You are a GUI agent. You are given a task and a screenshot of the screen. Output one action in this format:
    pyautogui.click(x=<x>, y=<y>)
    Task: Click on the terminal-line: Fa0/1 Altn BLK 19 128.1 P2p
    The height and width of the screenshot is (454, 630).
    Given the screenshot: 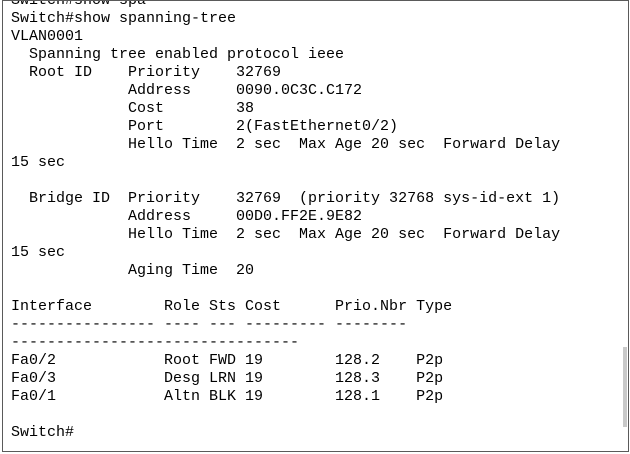 What is the action you would take?
    pyautogui.click(x=227, y=396)
    